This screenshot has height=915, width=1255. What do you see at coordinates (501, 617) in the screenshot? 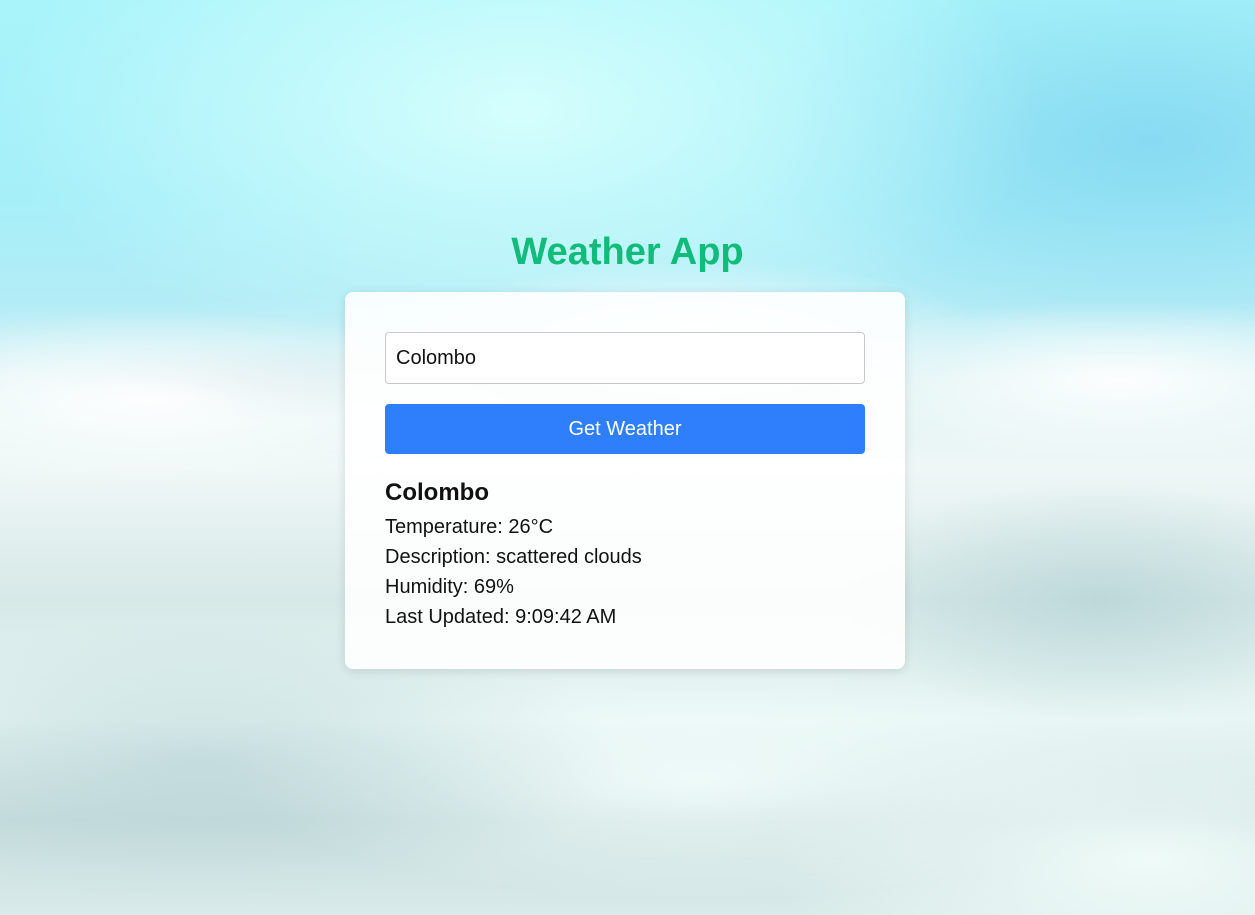
I see `last-updated-text: Last Updated: 9:09:42 AM` at bounding box center [501, 617].